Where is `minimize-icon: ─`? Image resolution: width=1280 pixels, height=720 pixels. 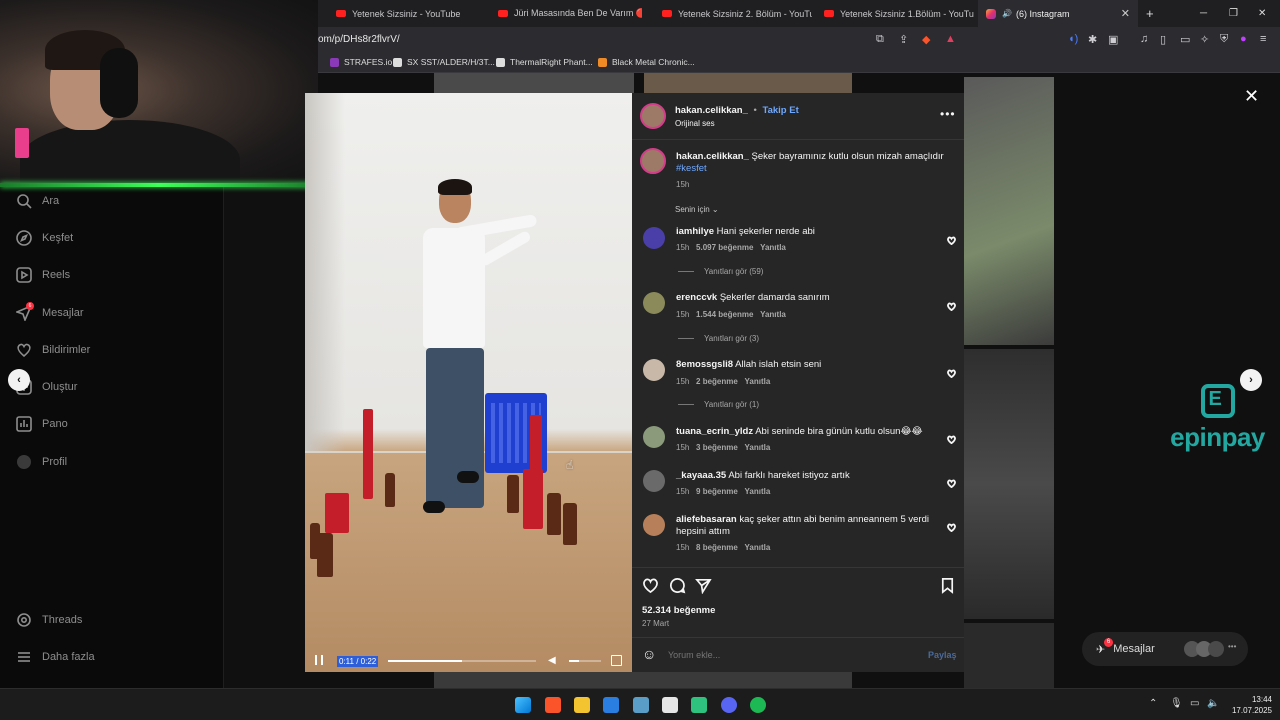
minimize-icon: ─ is located at coordinates (1203, 13).